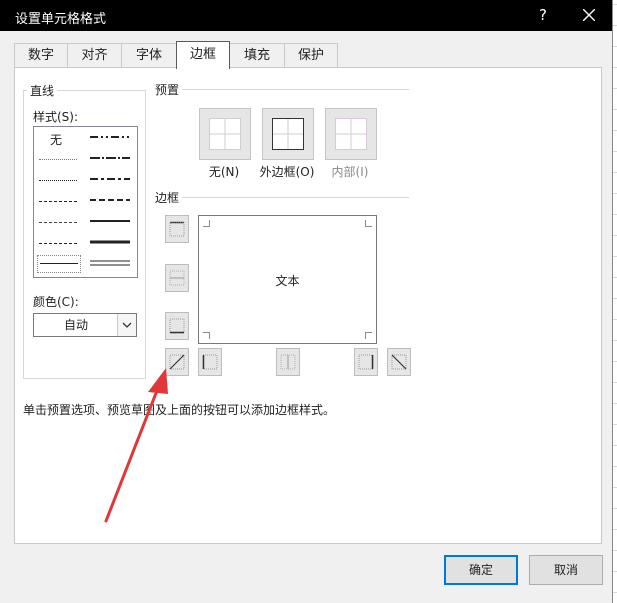 The image size is (617, 603). What do you see at coordinates (481, 570) in the screenshot?
I see `ok-button: 确定` at bounding box center [481, 570].